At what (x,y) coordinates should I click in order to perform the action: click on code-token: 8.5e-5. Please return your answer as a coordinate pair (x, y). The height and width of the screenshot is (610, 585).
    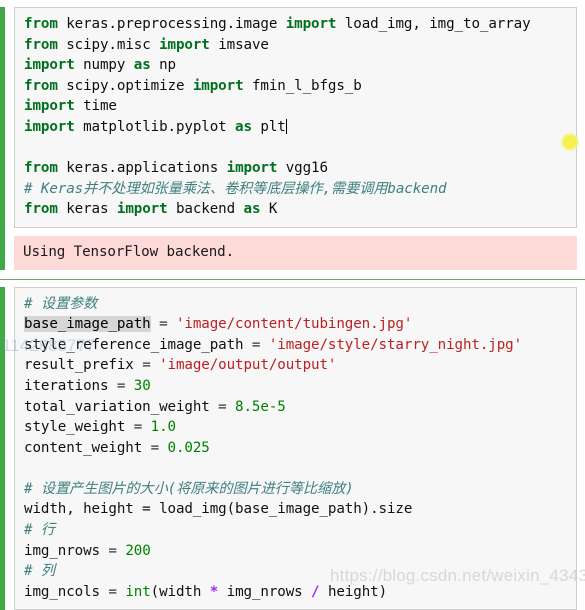
    Looking at the image, I should click on (260, 406).